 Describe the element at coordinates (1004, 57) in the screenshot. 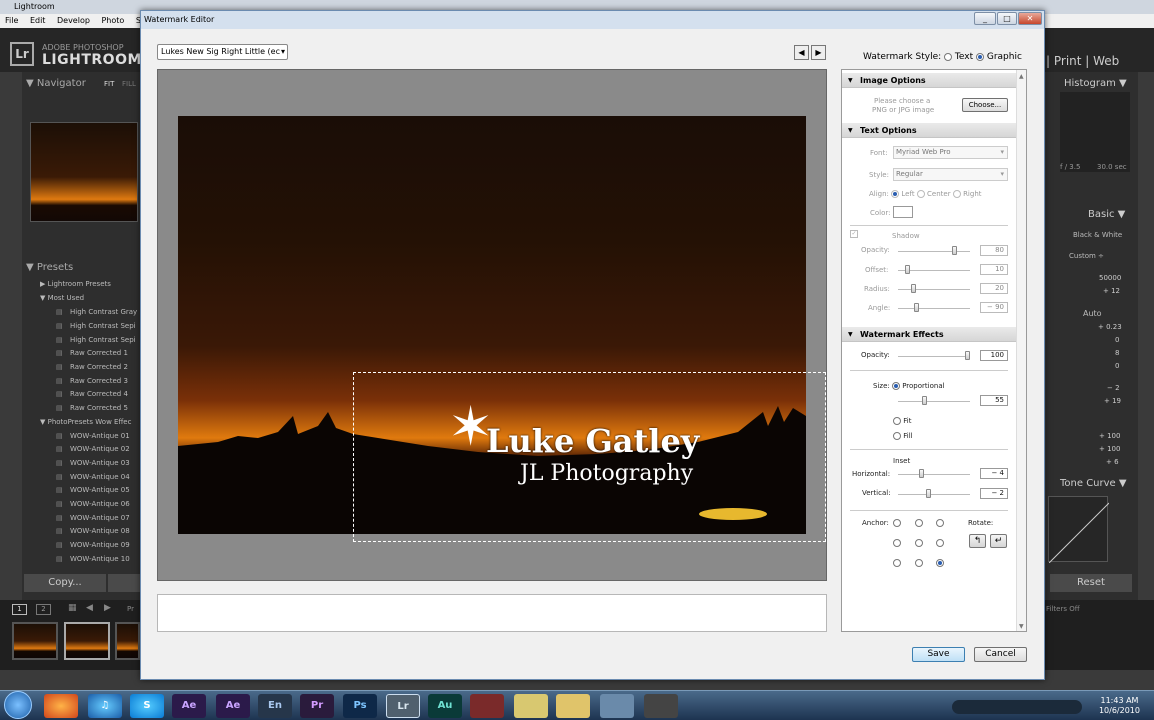

I see `style-graphic-label: Graphic` at that location.